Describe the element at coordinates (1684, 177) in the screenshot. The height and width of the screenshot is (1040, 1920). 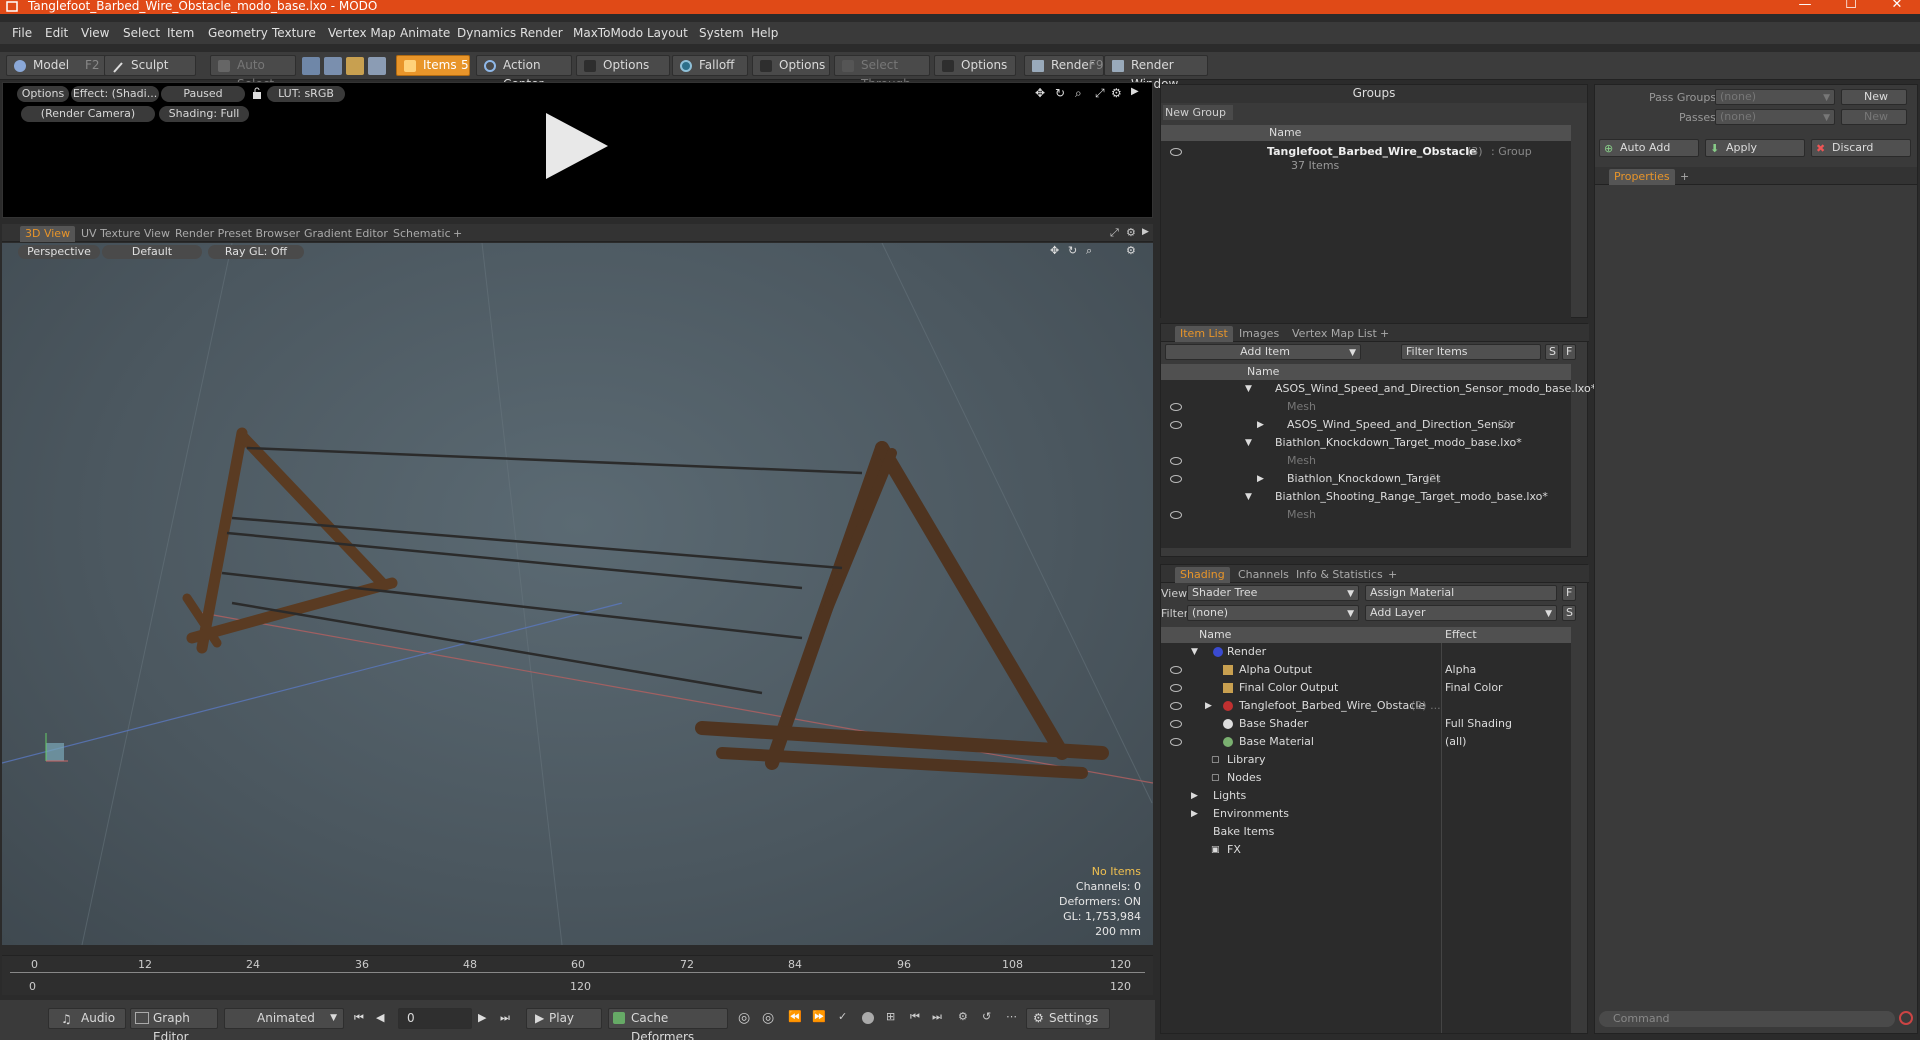
I see `add-tab-button-4: +` at that location.